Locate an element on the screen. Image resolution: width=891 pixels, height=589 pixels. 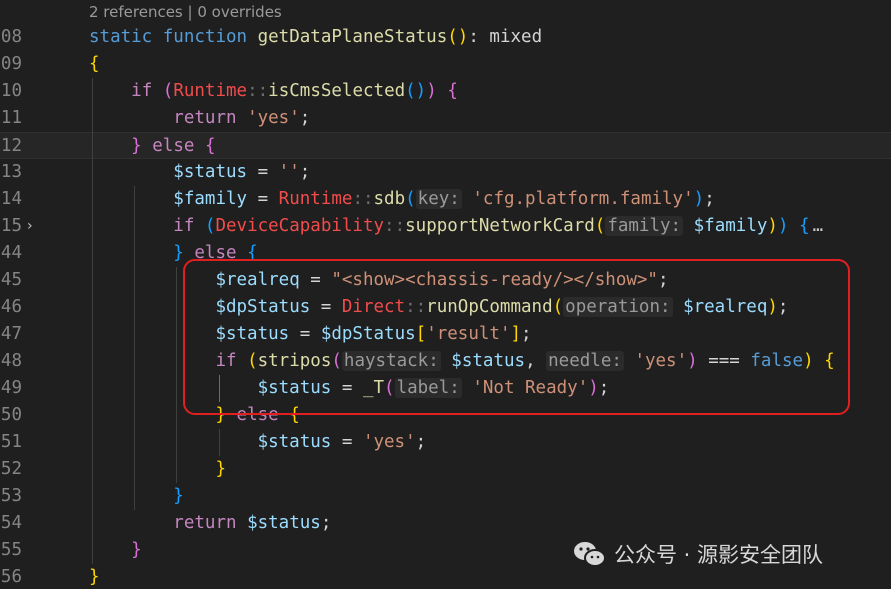
code-token: "<show><chassis-ready/></show>" is located at coordinates (494, 280).